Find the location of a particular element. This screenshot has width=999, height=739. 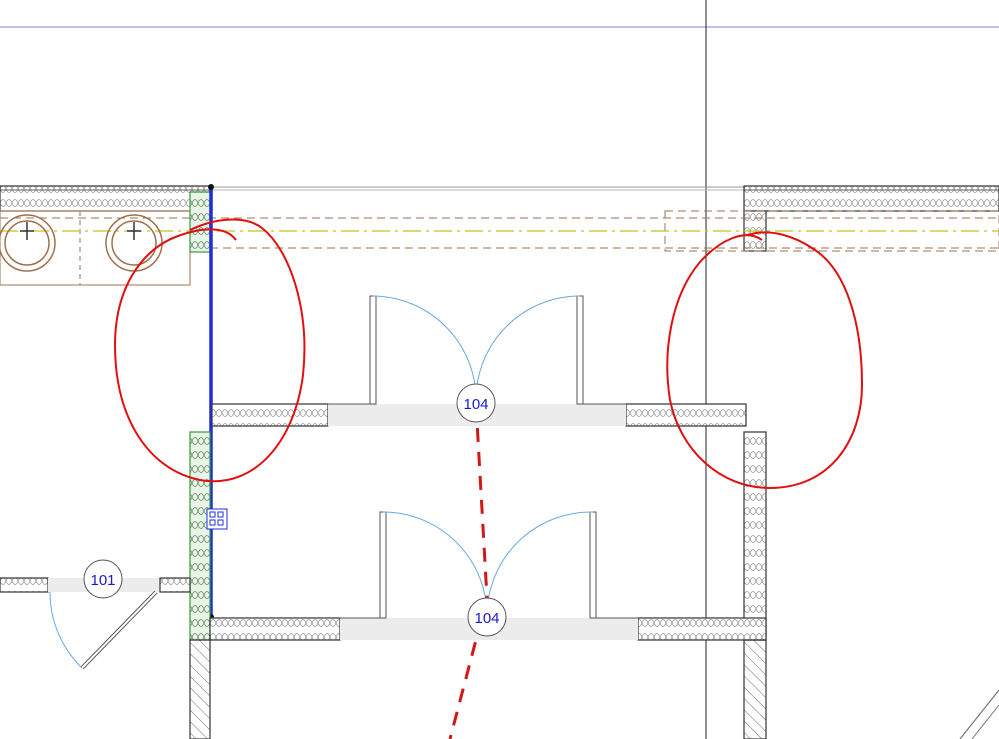

markup-dashed-line is located at coordinates (468, 571).